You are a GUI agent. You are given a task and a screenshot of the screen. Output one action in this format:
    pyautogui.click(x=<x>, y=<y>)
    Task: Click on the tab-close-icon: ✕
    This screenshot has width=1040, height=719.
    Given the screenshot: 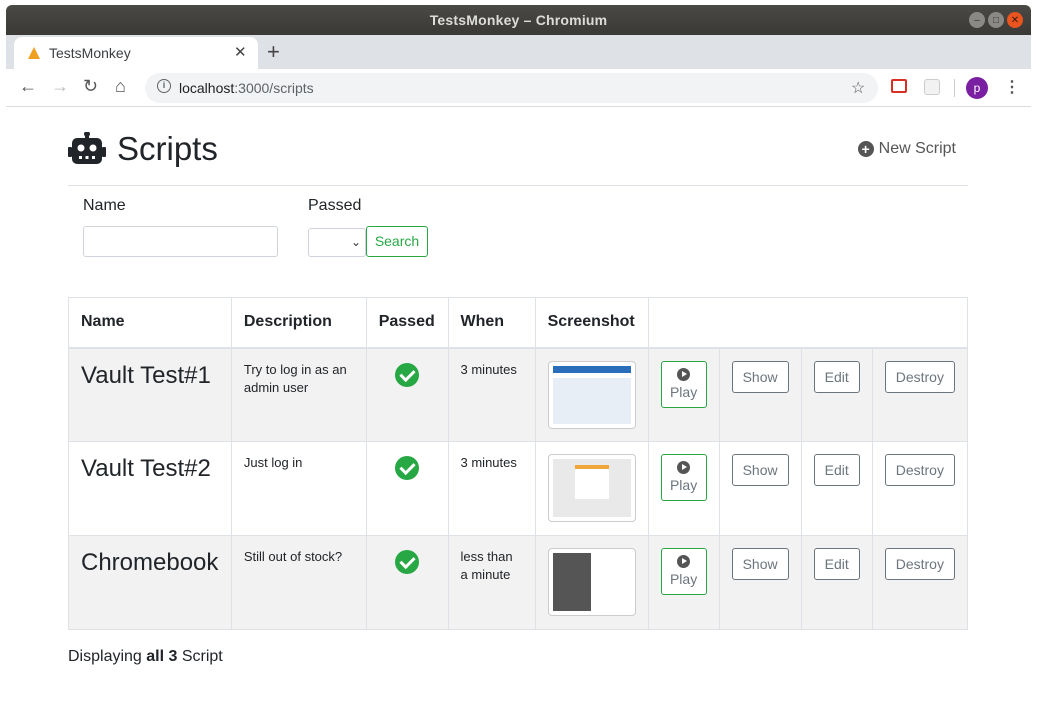 What is the action you would take?
    pyautogui.click(x=240, y=52)
    